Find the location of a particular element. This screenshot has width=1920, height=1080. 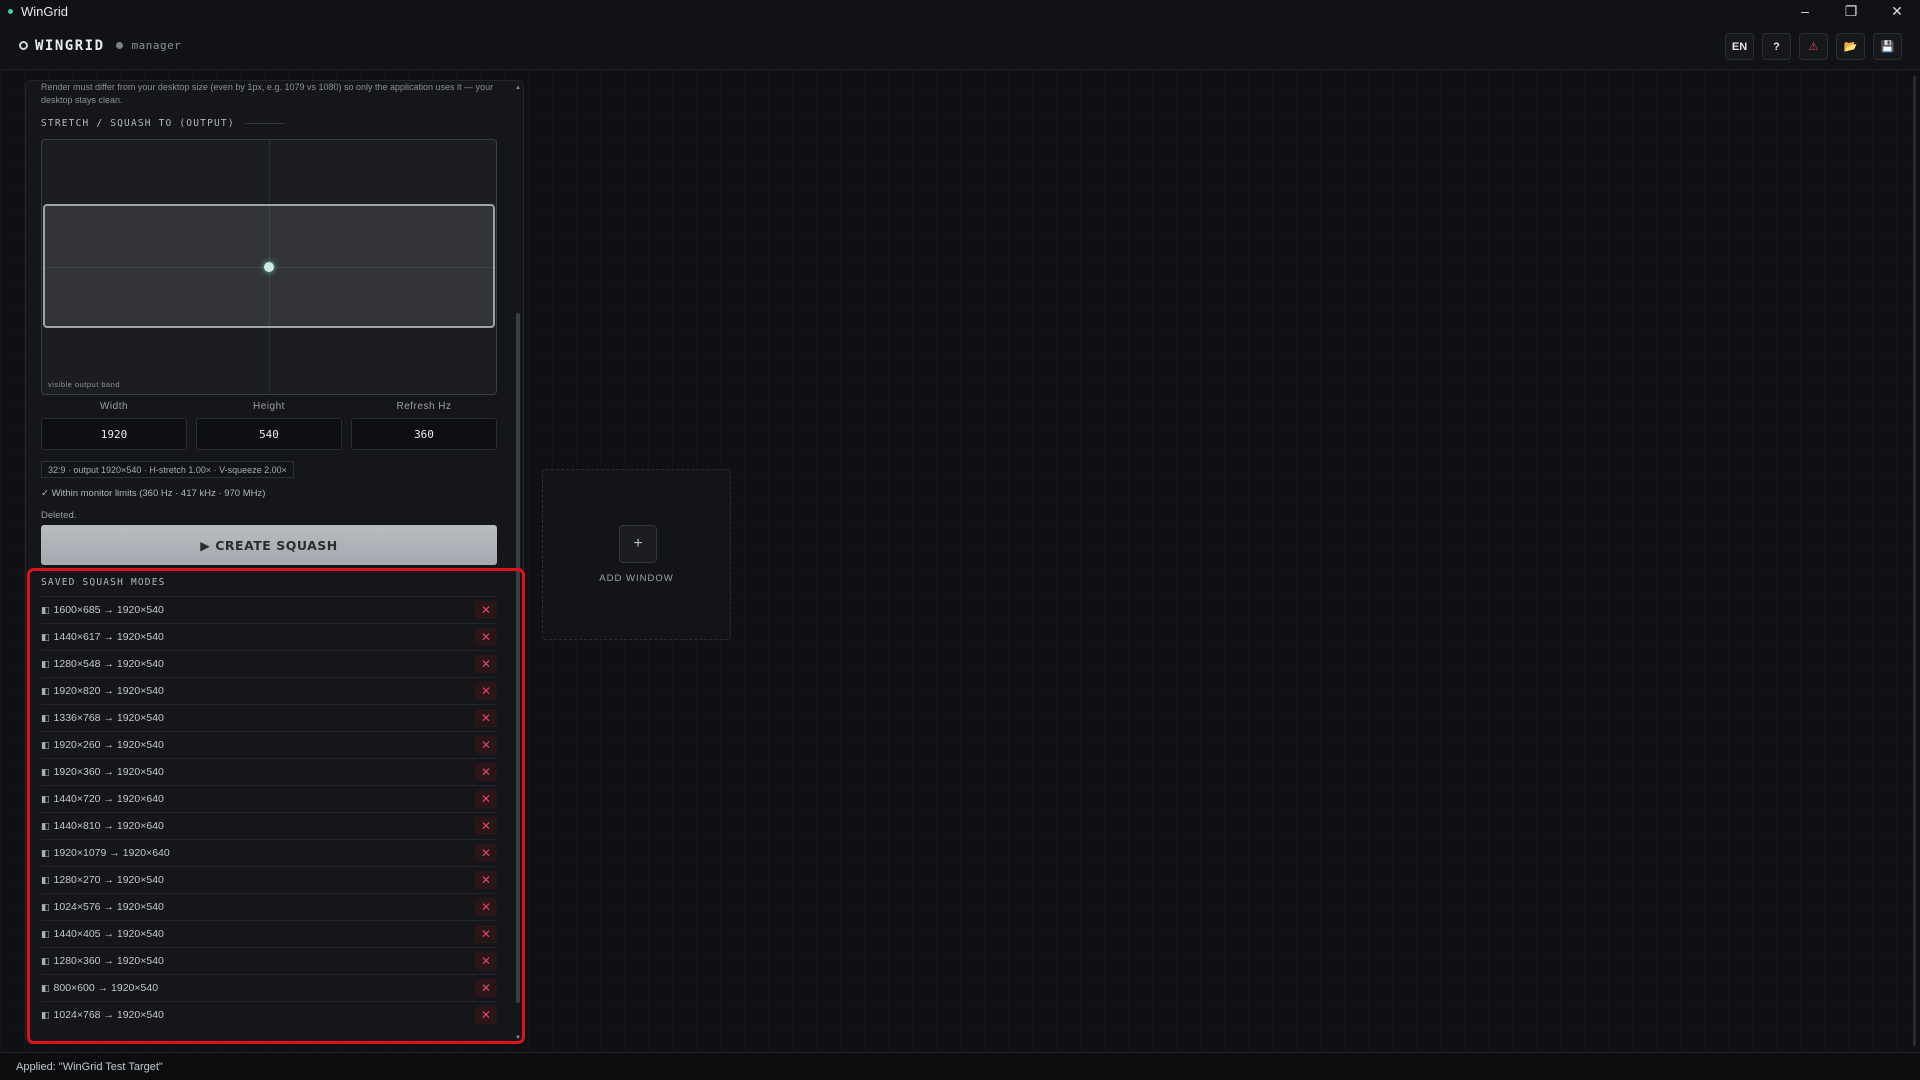

scroll-up-icon: ▲ is located at coordinates (518, 88).